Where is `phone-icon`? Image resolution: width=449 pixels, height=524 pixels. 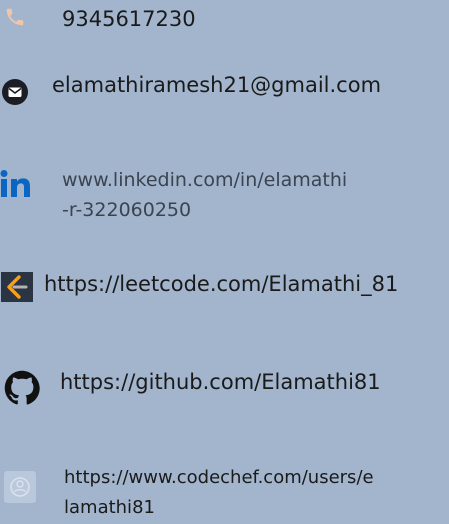 phone-icon is located at coordinates (15, 17).